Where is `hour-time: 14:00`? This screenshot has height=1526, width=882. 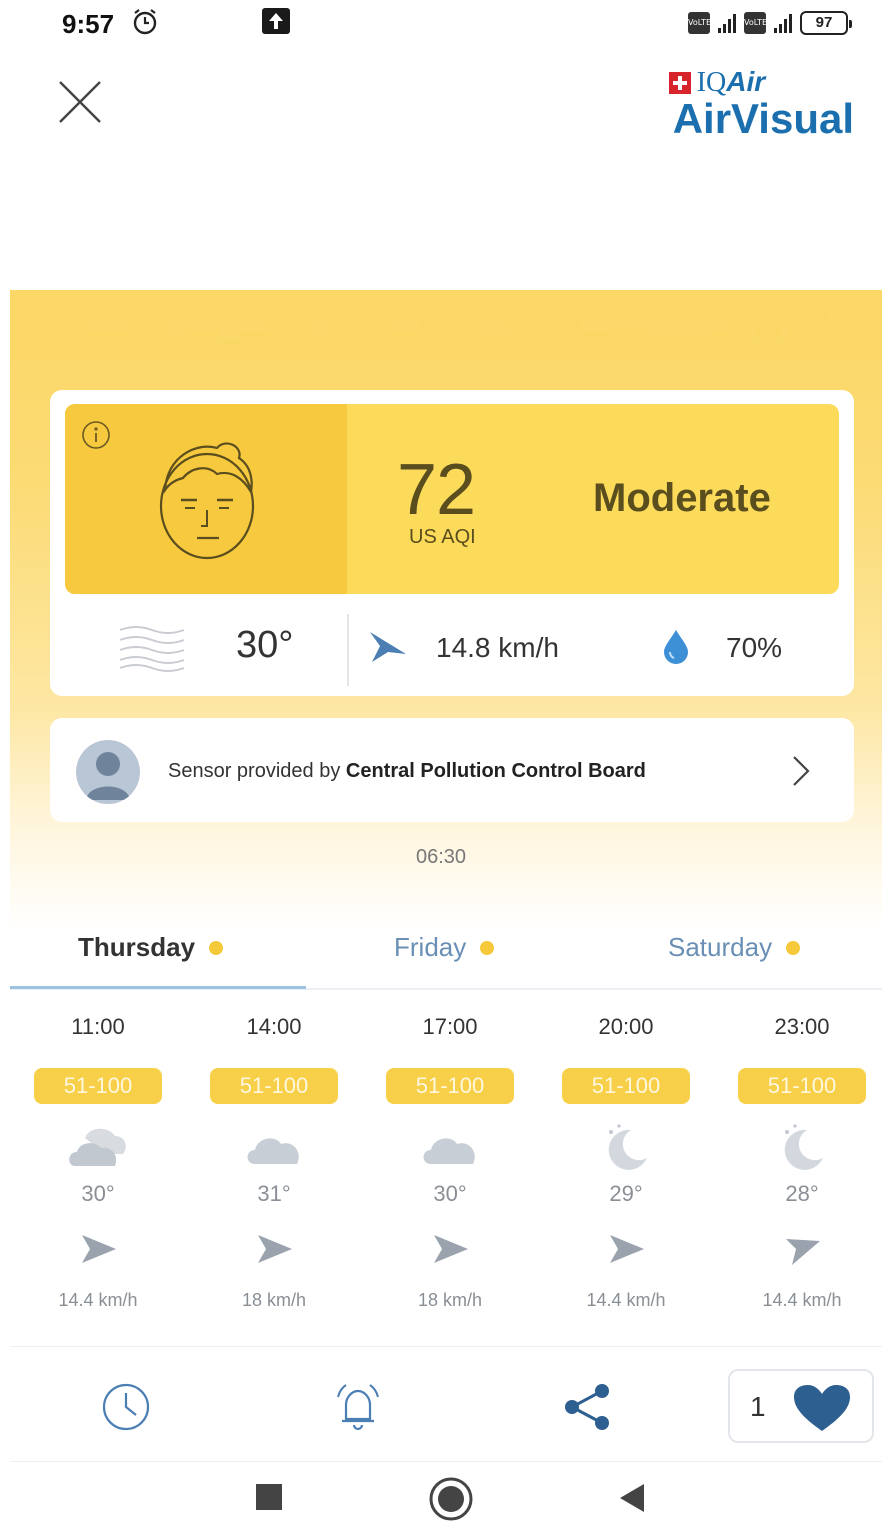
hour-time: 14:00 is located at coordinates (274, 1026).